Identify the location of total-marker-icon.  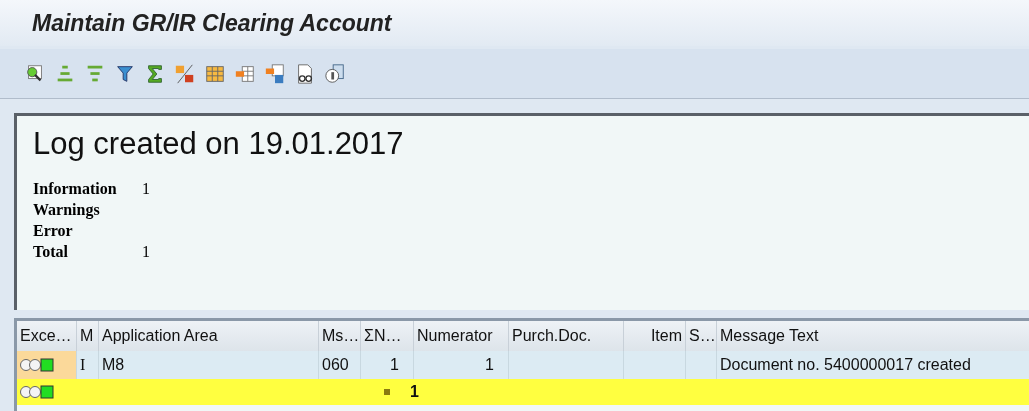
(387, 392).